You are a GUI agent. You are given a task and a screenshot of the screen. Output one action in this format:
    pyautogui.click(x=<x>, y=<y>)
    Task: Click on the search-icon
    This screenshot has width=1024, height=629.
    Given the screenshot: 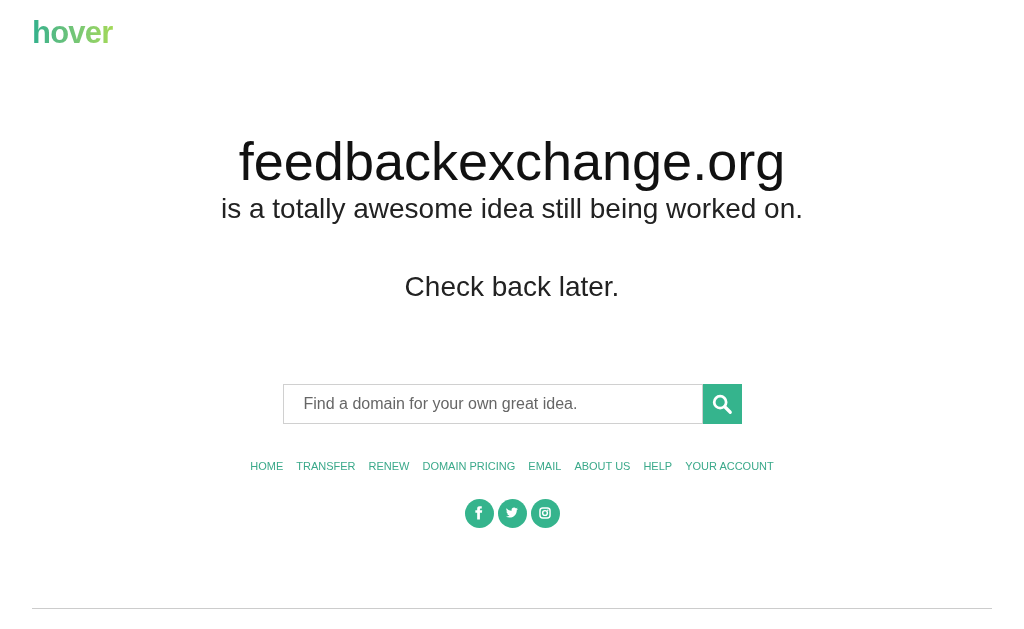 What is the action you would take?
    pyautogui.click(x=722, y=404)
    